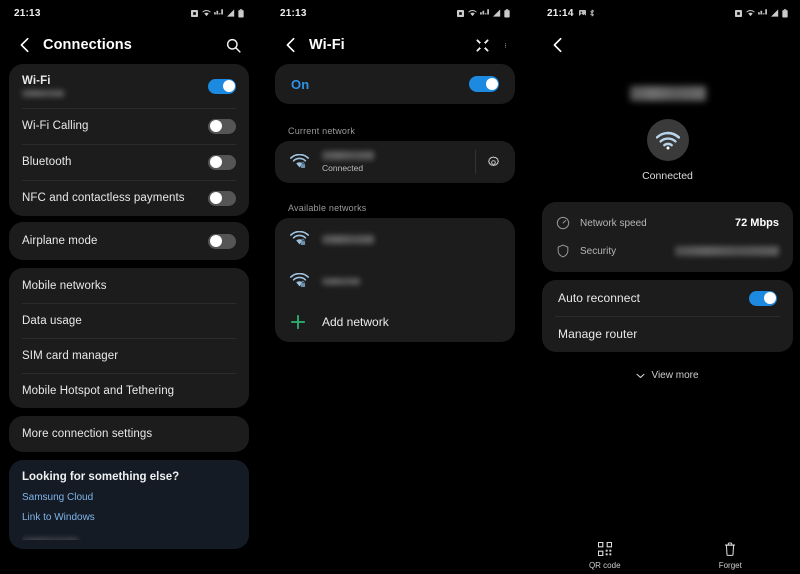 The width and height of the screenshot is (800, 574). I want to click on status-bar: 21:13, so click(395, 13).